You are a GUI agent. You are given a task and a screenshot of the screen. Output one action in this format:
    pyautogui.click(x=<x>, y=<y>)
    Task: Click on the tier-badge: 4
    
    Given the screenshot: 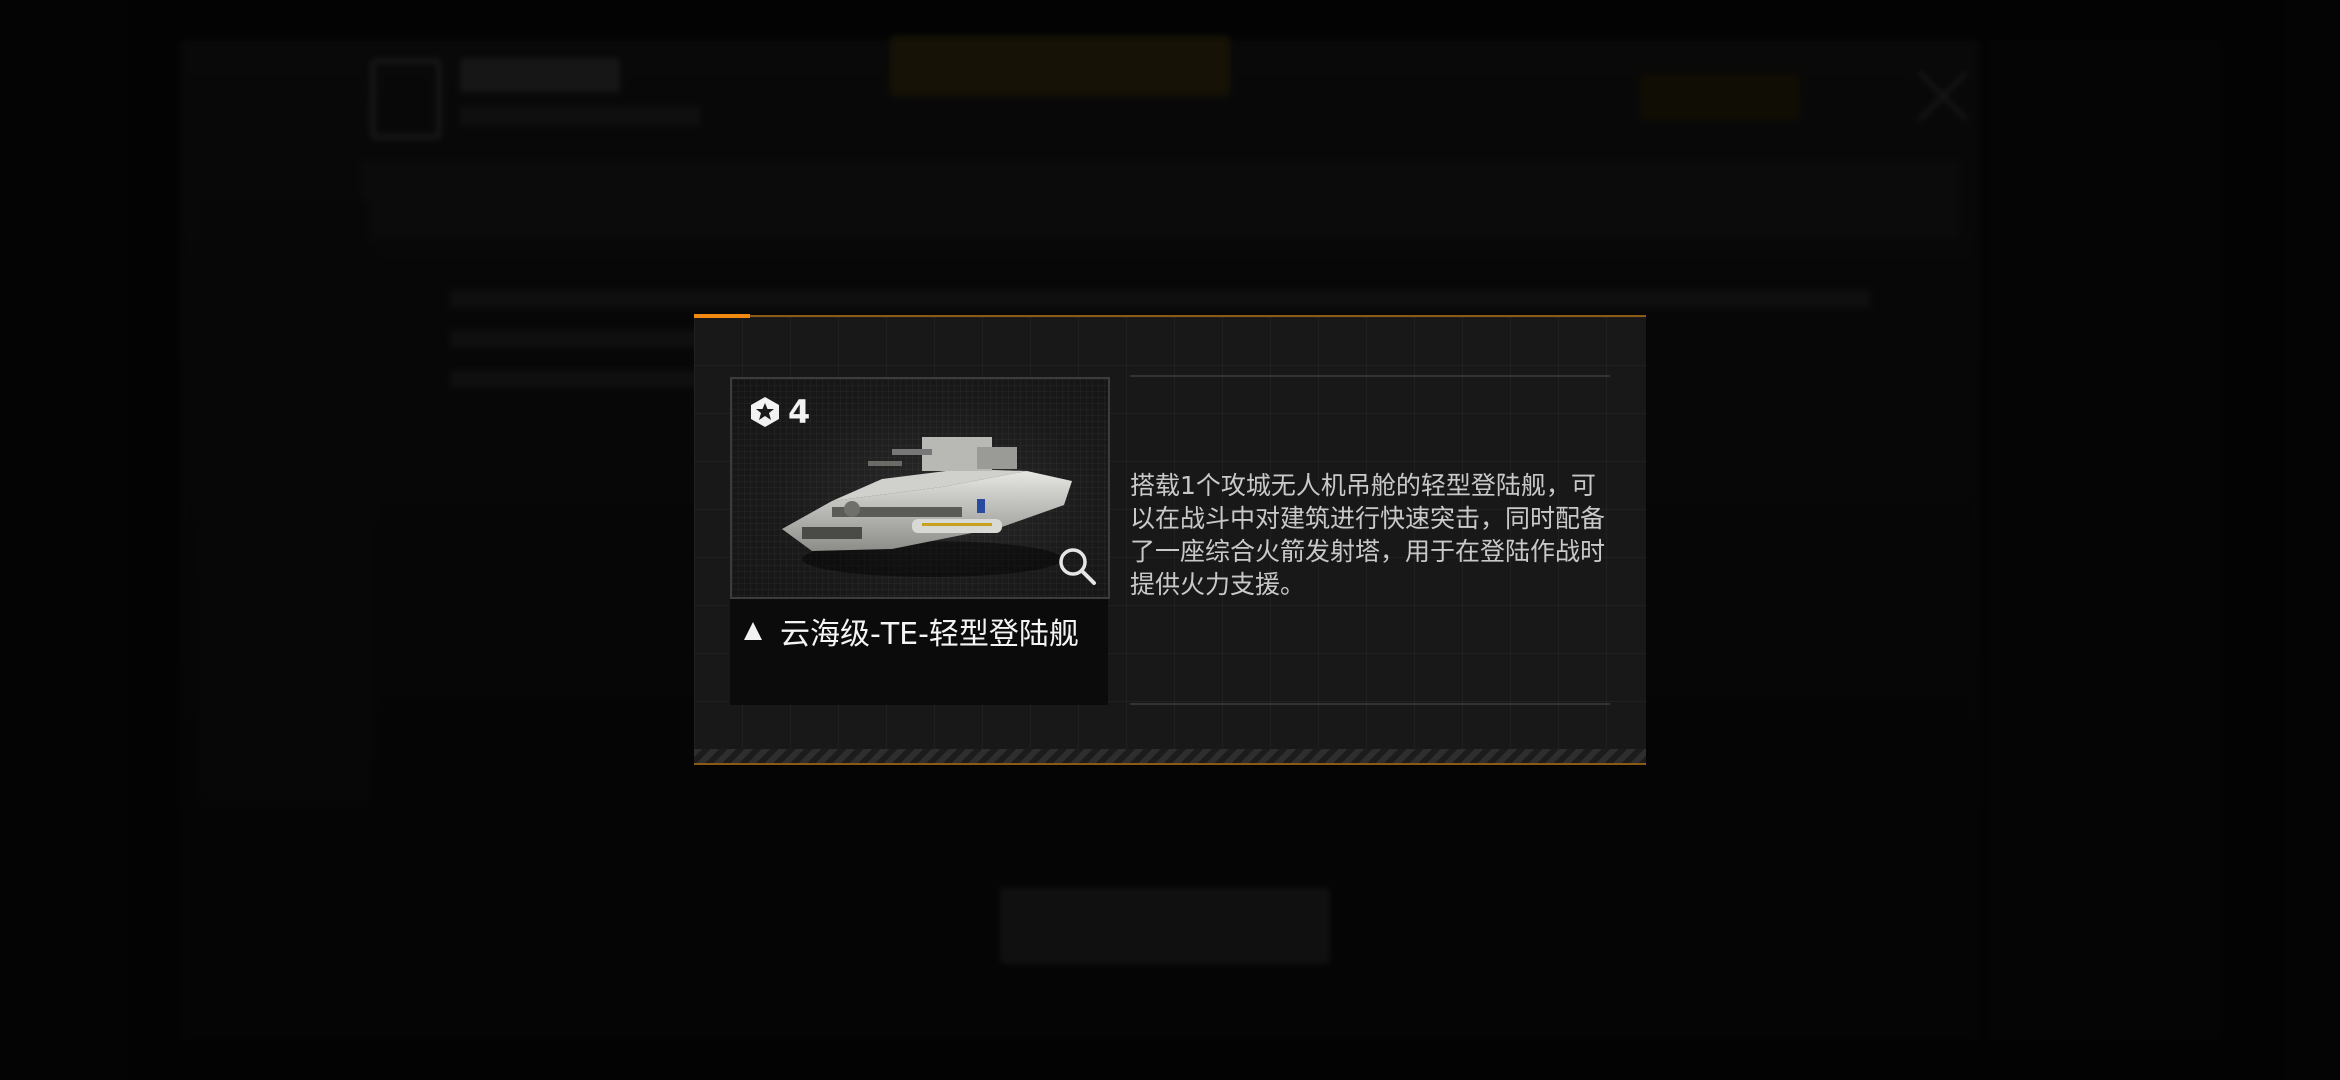 What is the action you would take?
    pyautogui.click(x=779, y=412)
    